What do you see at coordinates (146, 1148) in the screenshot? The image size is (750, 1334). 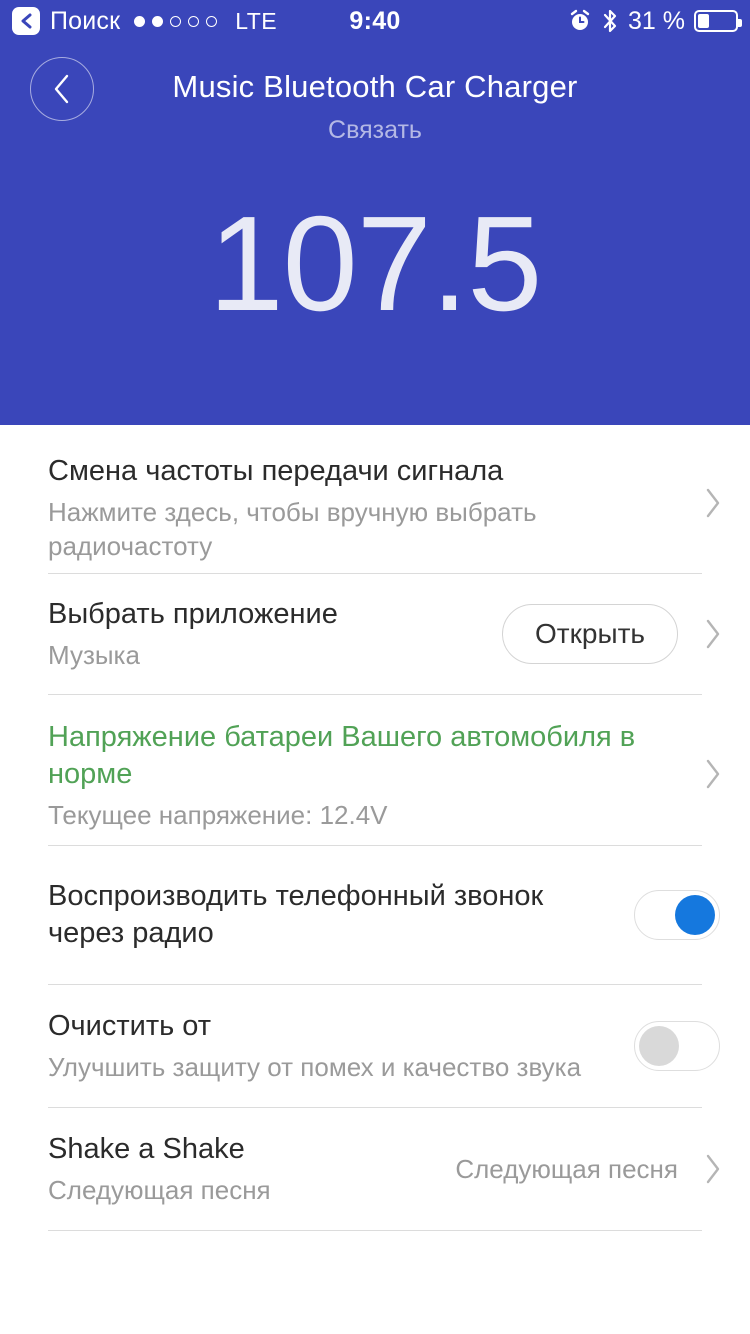 I see `list-item-title: Shake a Shake` at bounding box center [146, 1148].